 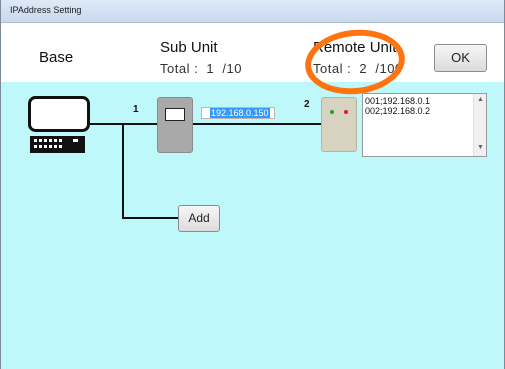 What do you see at coordinates (460, 58) in the screenshot?
I see `ok-button: OK` at bounding box center [460, 58].